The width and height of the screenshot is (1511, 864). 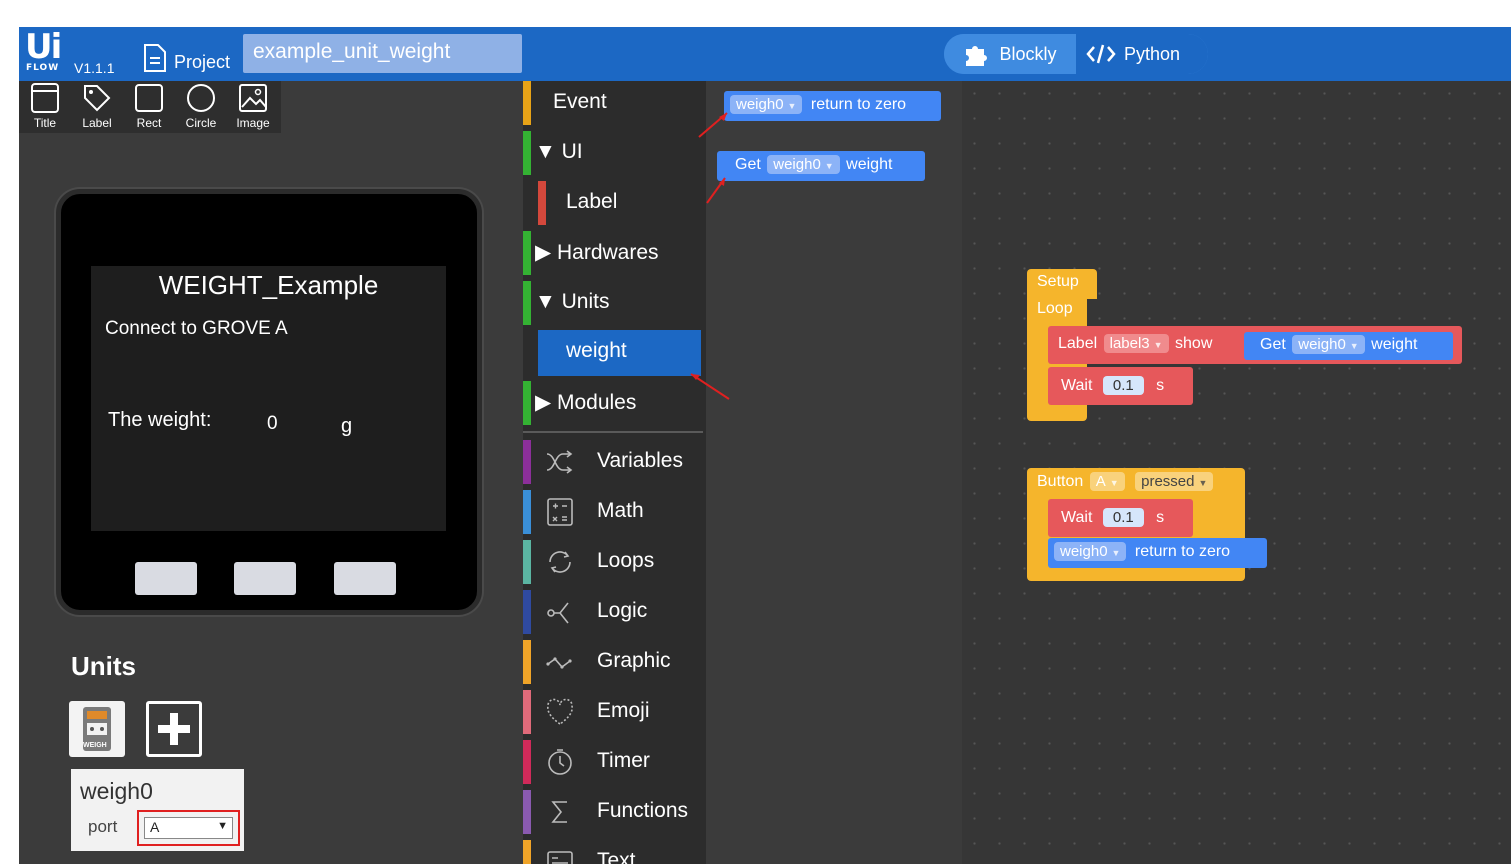 I want to click on unit-name: weigh0, so click(x=116, y=791).